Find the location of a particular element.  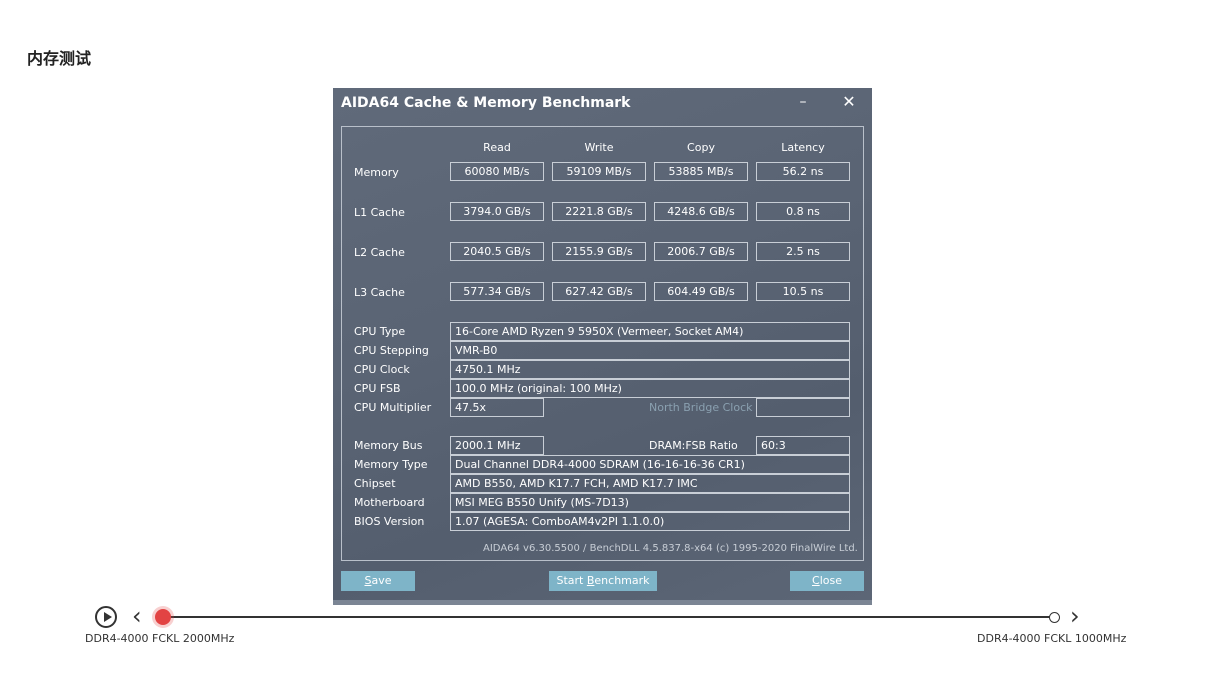

start-benchmark-button: Start Benchmark is located at coordinates (603, 581).